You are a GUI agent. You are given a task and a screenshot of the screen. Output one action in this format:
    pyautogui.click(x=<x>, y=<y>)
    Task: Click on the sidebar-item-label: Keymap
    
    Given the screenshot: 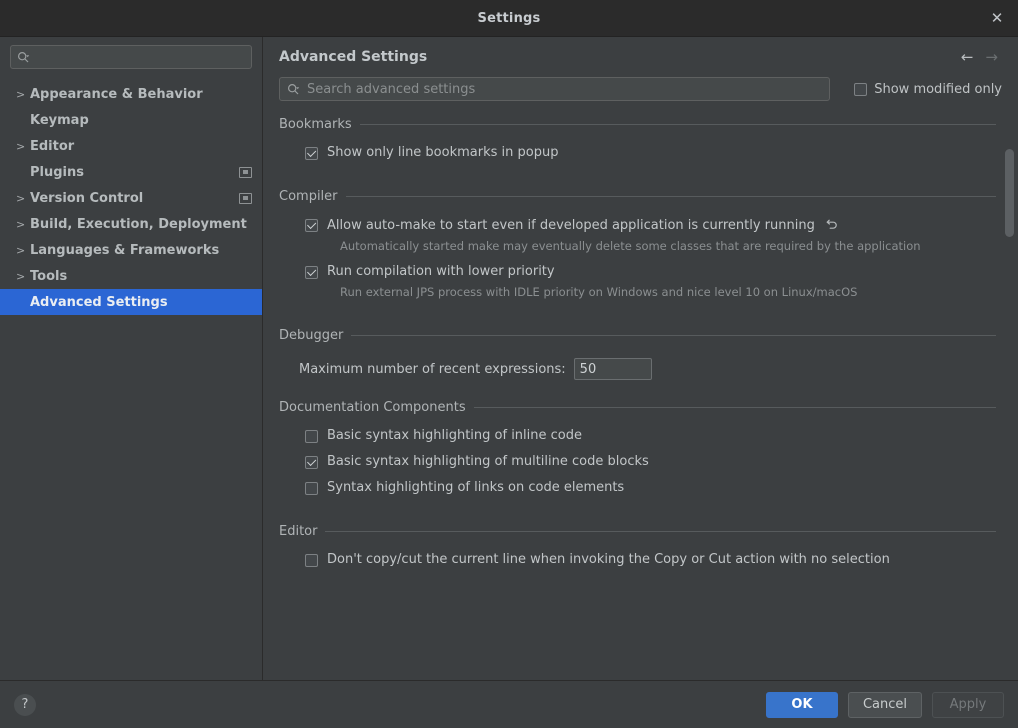 What is the action you would take?
    pyautogui.click(x=59, y=120)
    